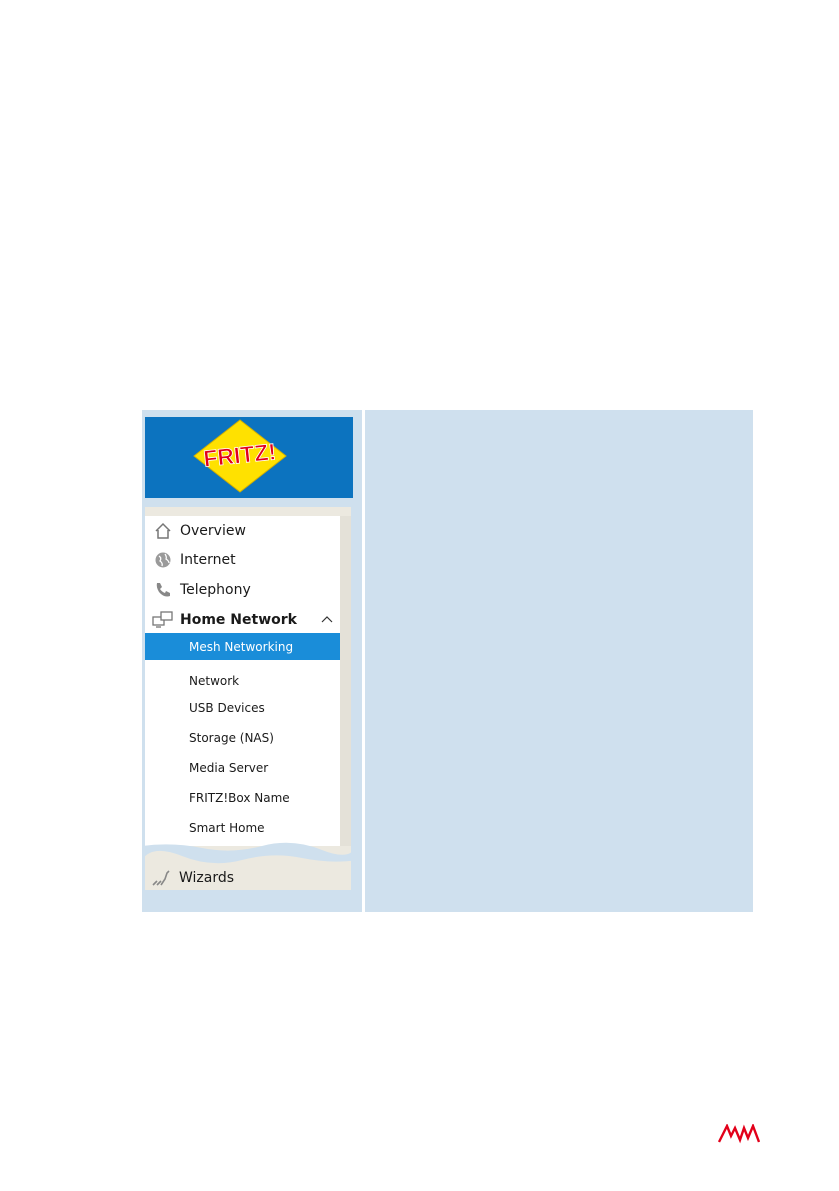  Describe the element at coordinates (215, 590) in the screenshot. I see `nav-item-label: Telephony` at that location.